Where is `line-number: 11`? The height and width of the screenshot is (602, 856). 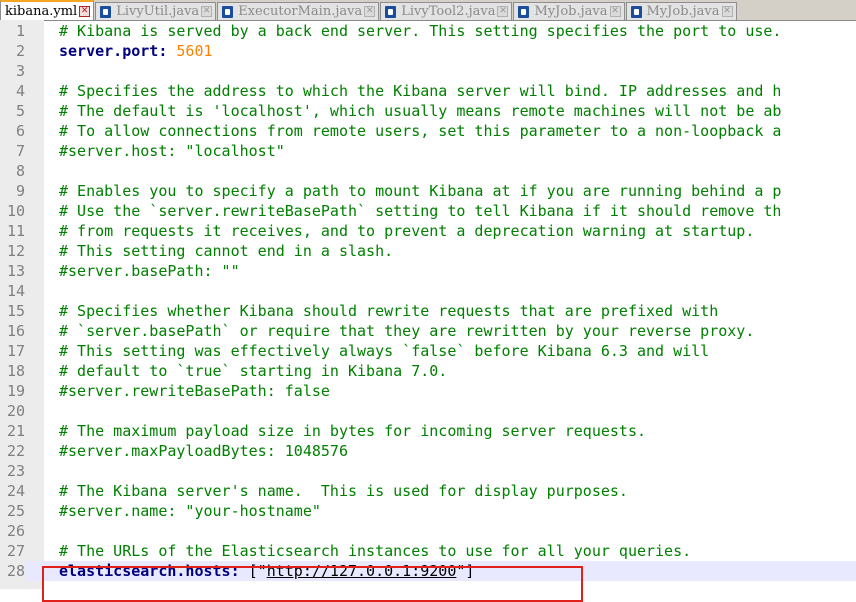 line-number: 11 is located at coordinates (15, 231).